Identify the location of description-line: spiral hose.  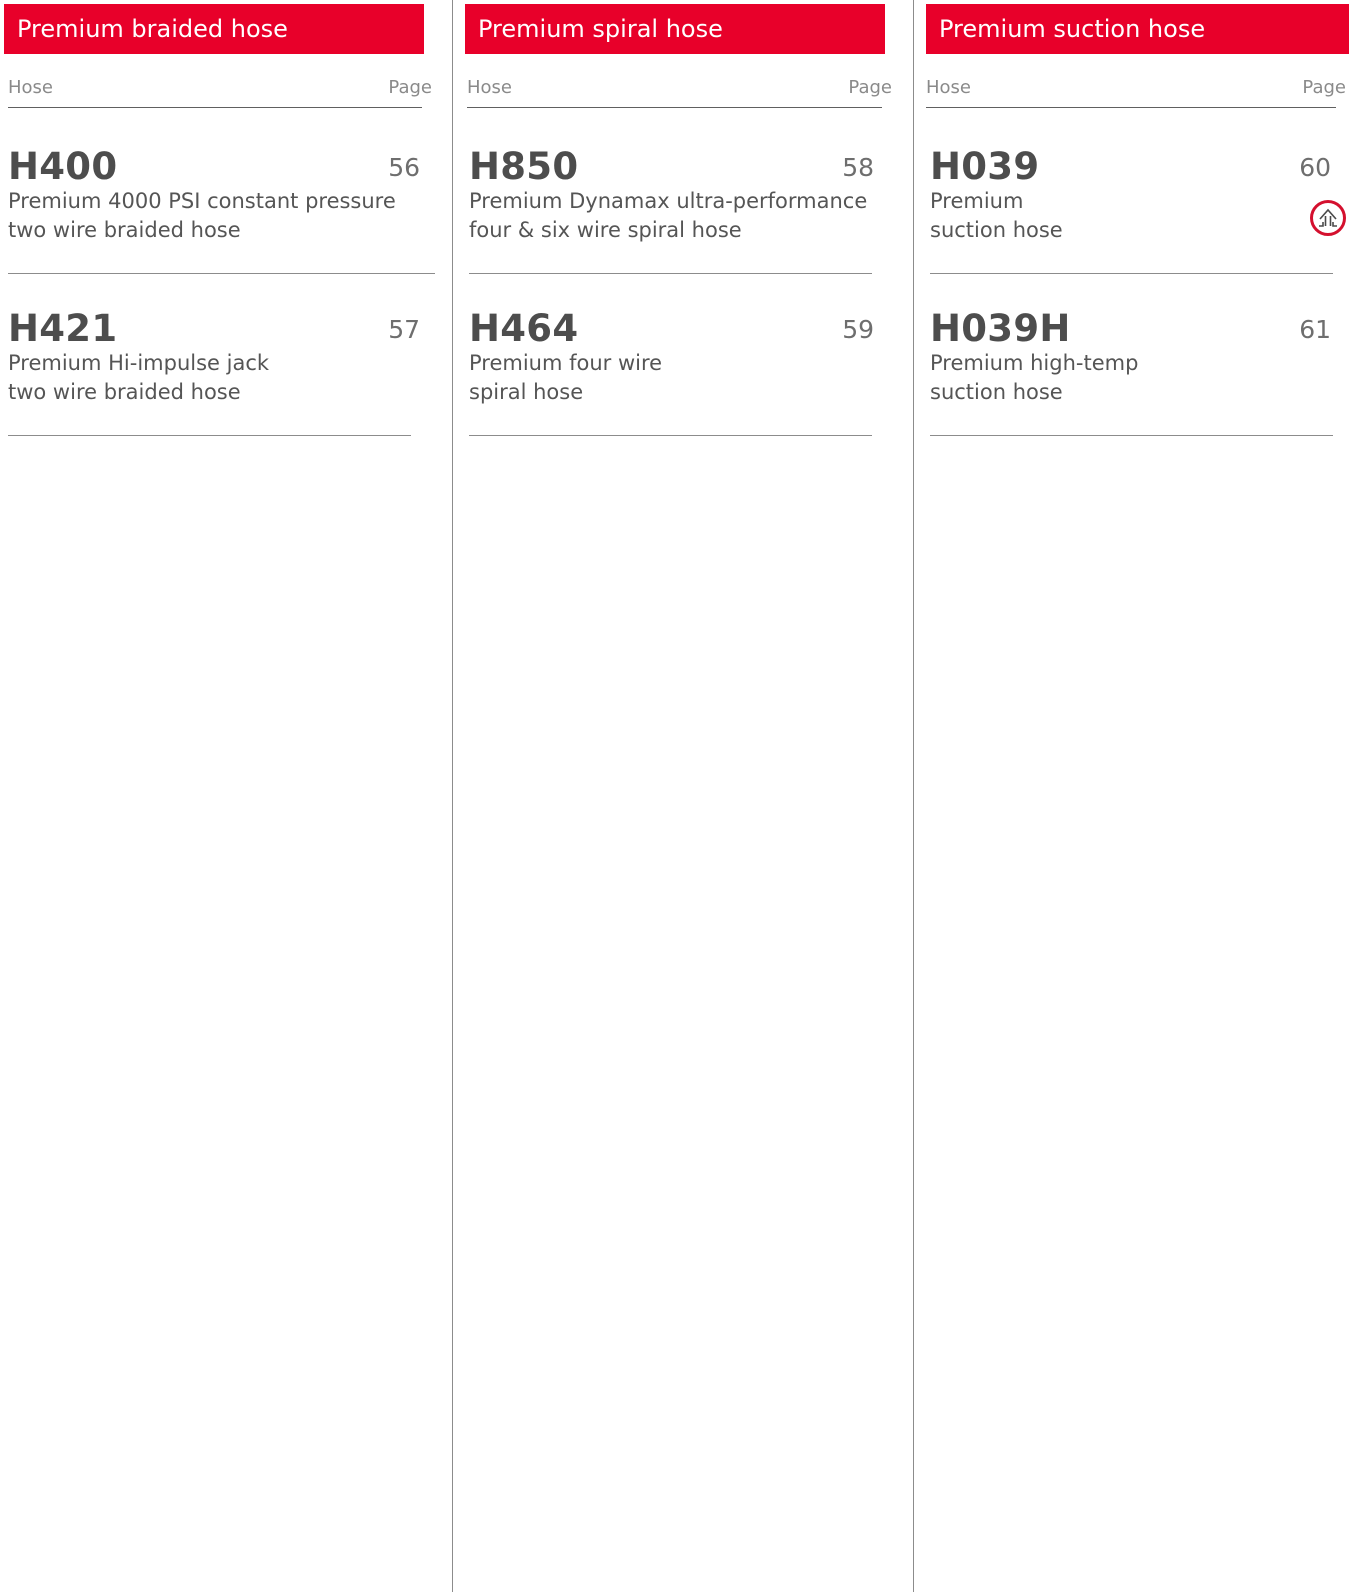
(526, 392).